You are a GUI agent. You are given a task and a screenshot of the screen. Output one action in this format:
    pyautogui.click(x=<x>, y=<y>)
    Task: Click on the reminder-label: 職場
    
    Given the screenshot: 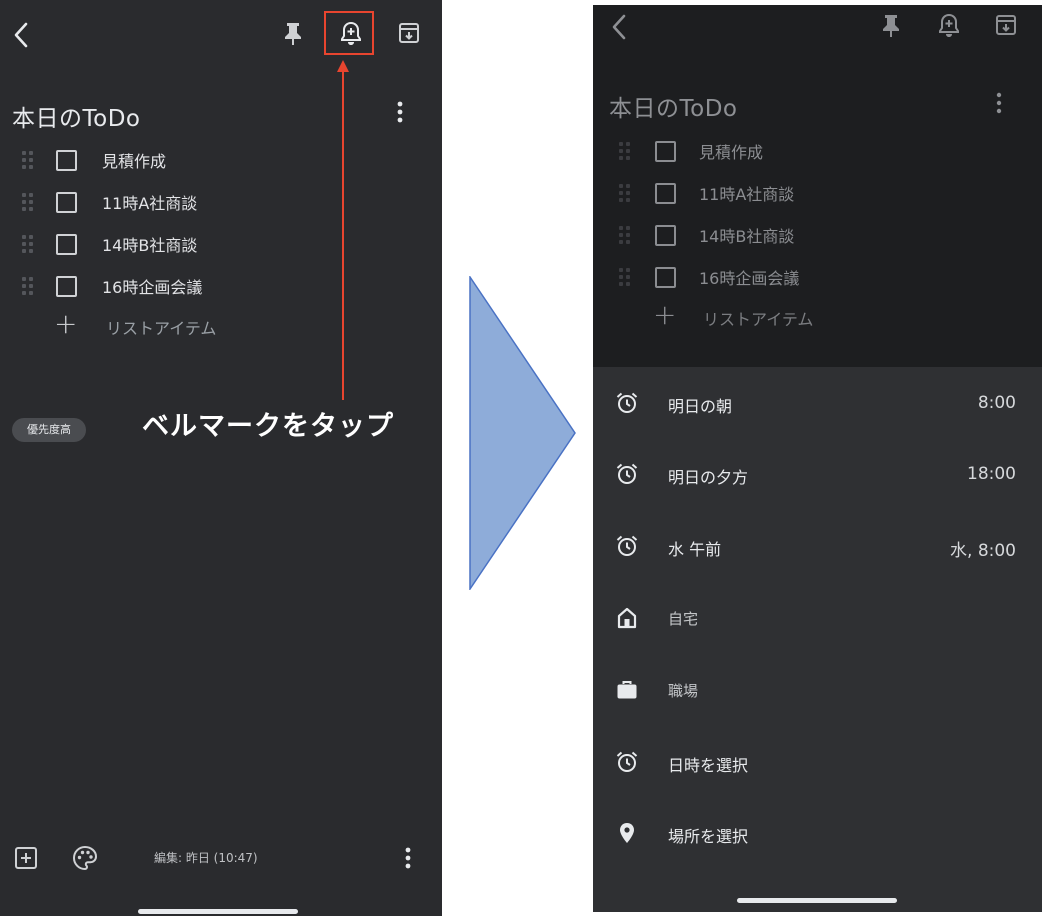 What is the action you would take?
    pyautogui.click(x=683, y=691)
    